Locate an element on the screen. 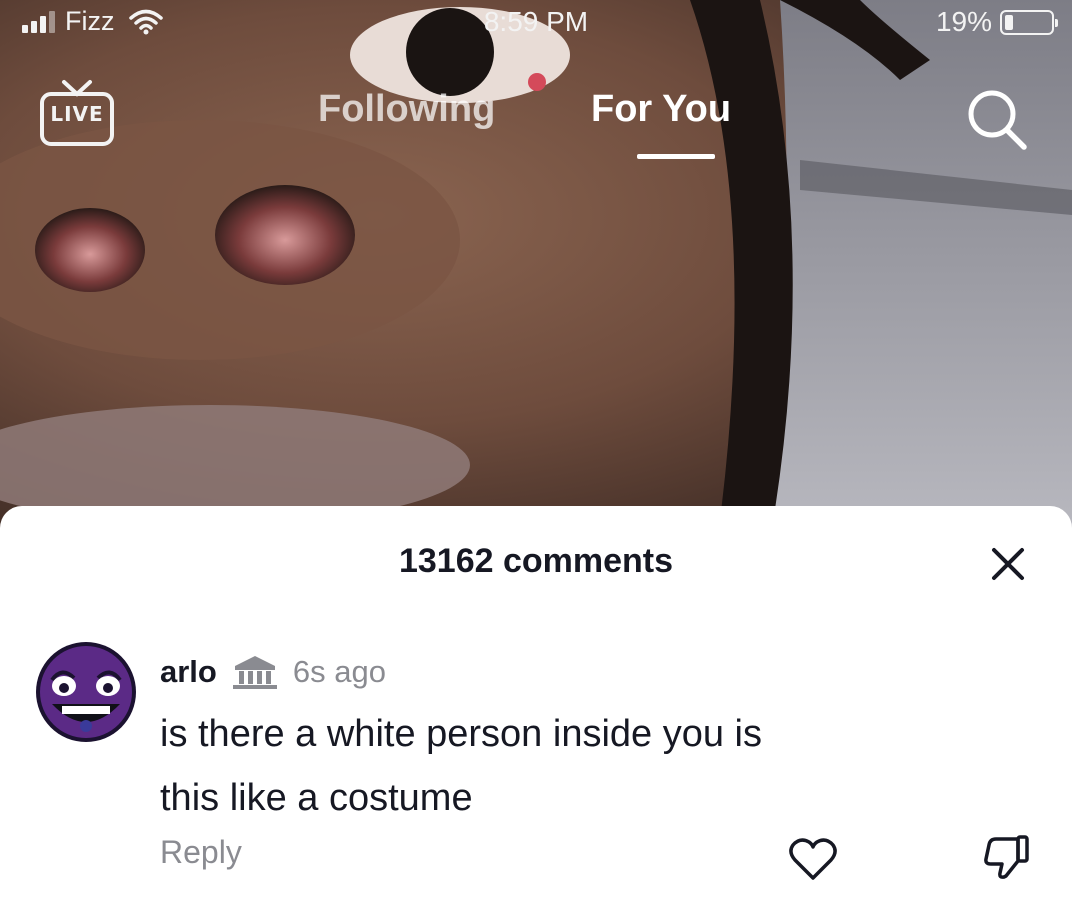 The width and height of the screenshot is (1072, 904). reply-button: Reply is located at coordinates (201, 852).